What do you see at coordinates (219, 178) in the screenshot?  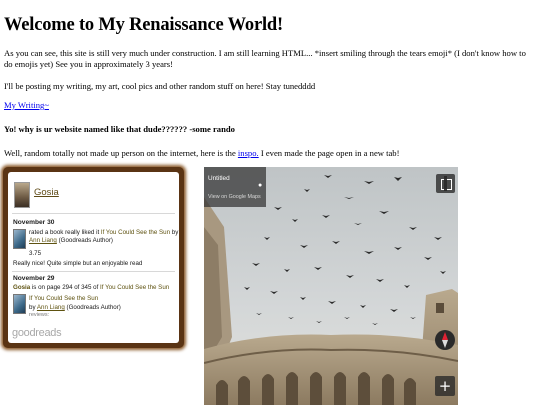 I see `street-view-title: Untitled` at bounding box center [219, 178].